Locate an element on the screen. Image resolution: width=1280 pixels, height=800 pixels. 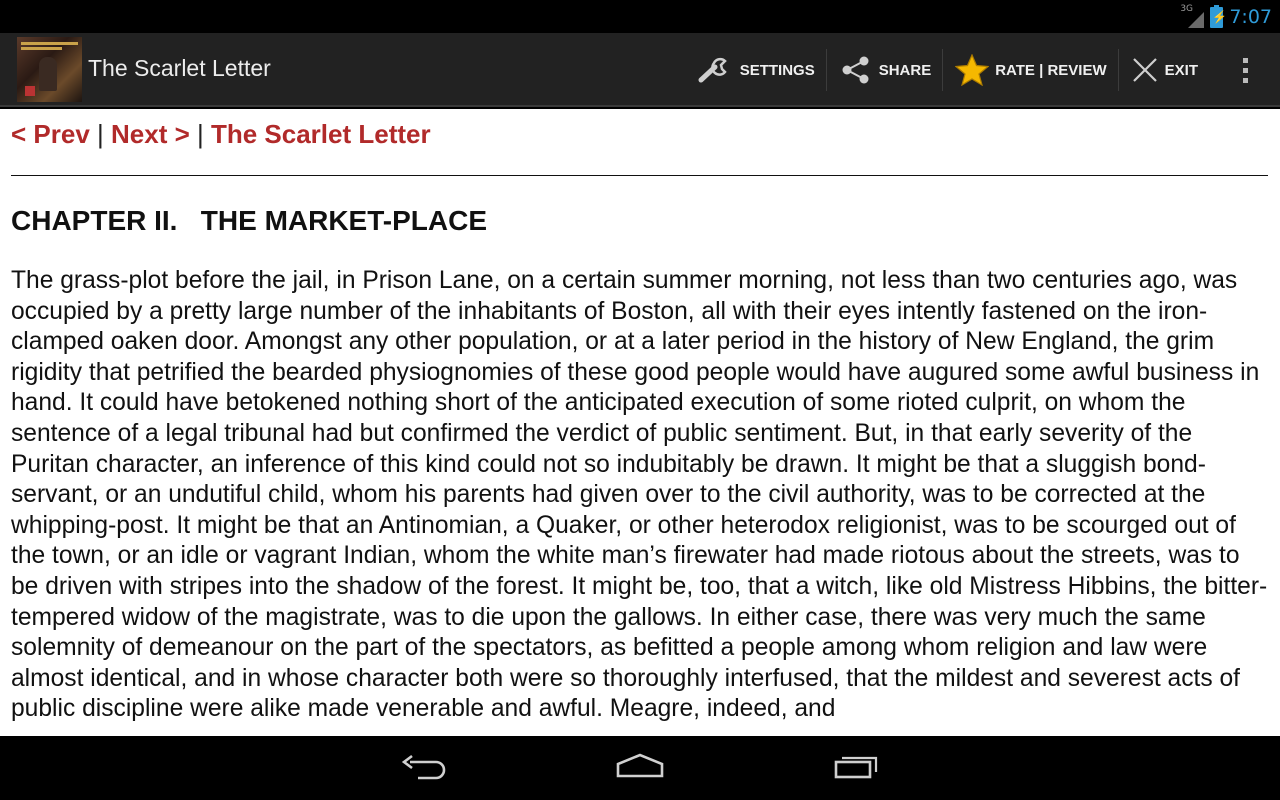
recent-apps-icon is located at coordinates (857, 768).